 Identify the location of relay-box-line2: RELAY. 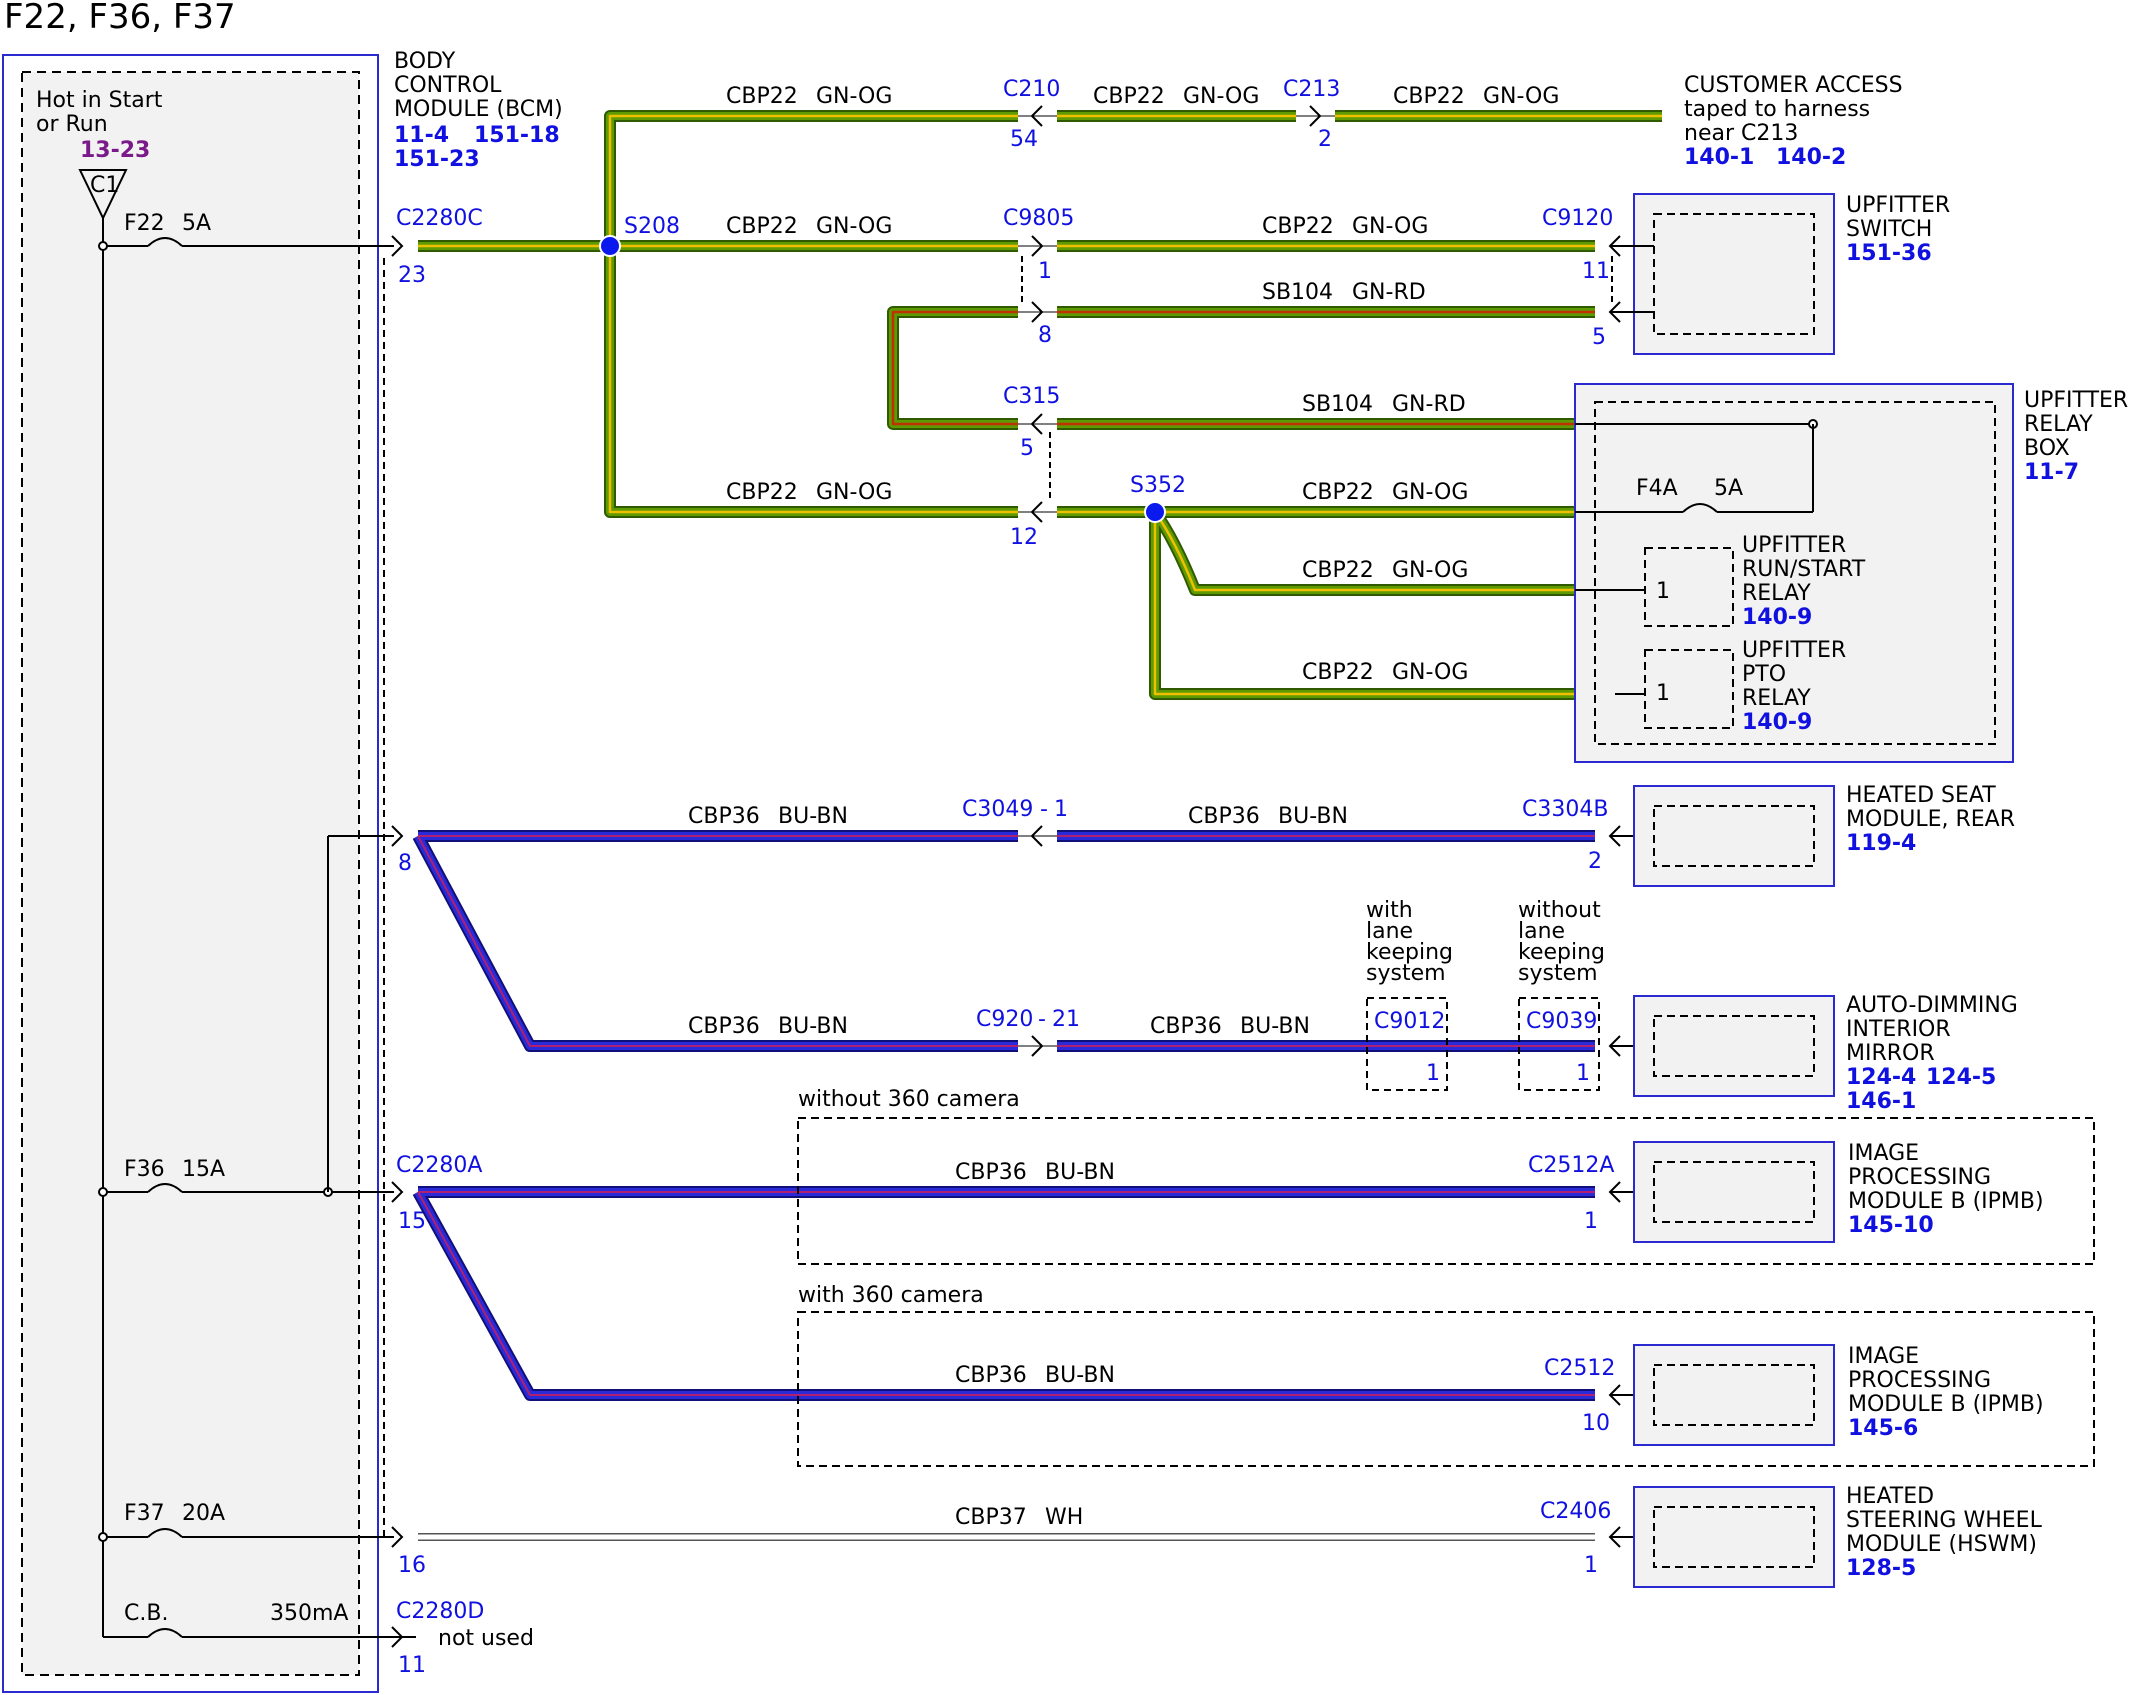
(2058, 424).